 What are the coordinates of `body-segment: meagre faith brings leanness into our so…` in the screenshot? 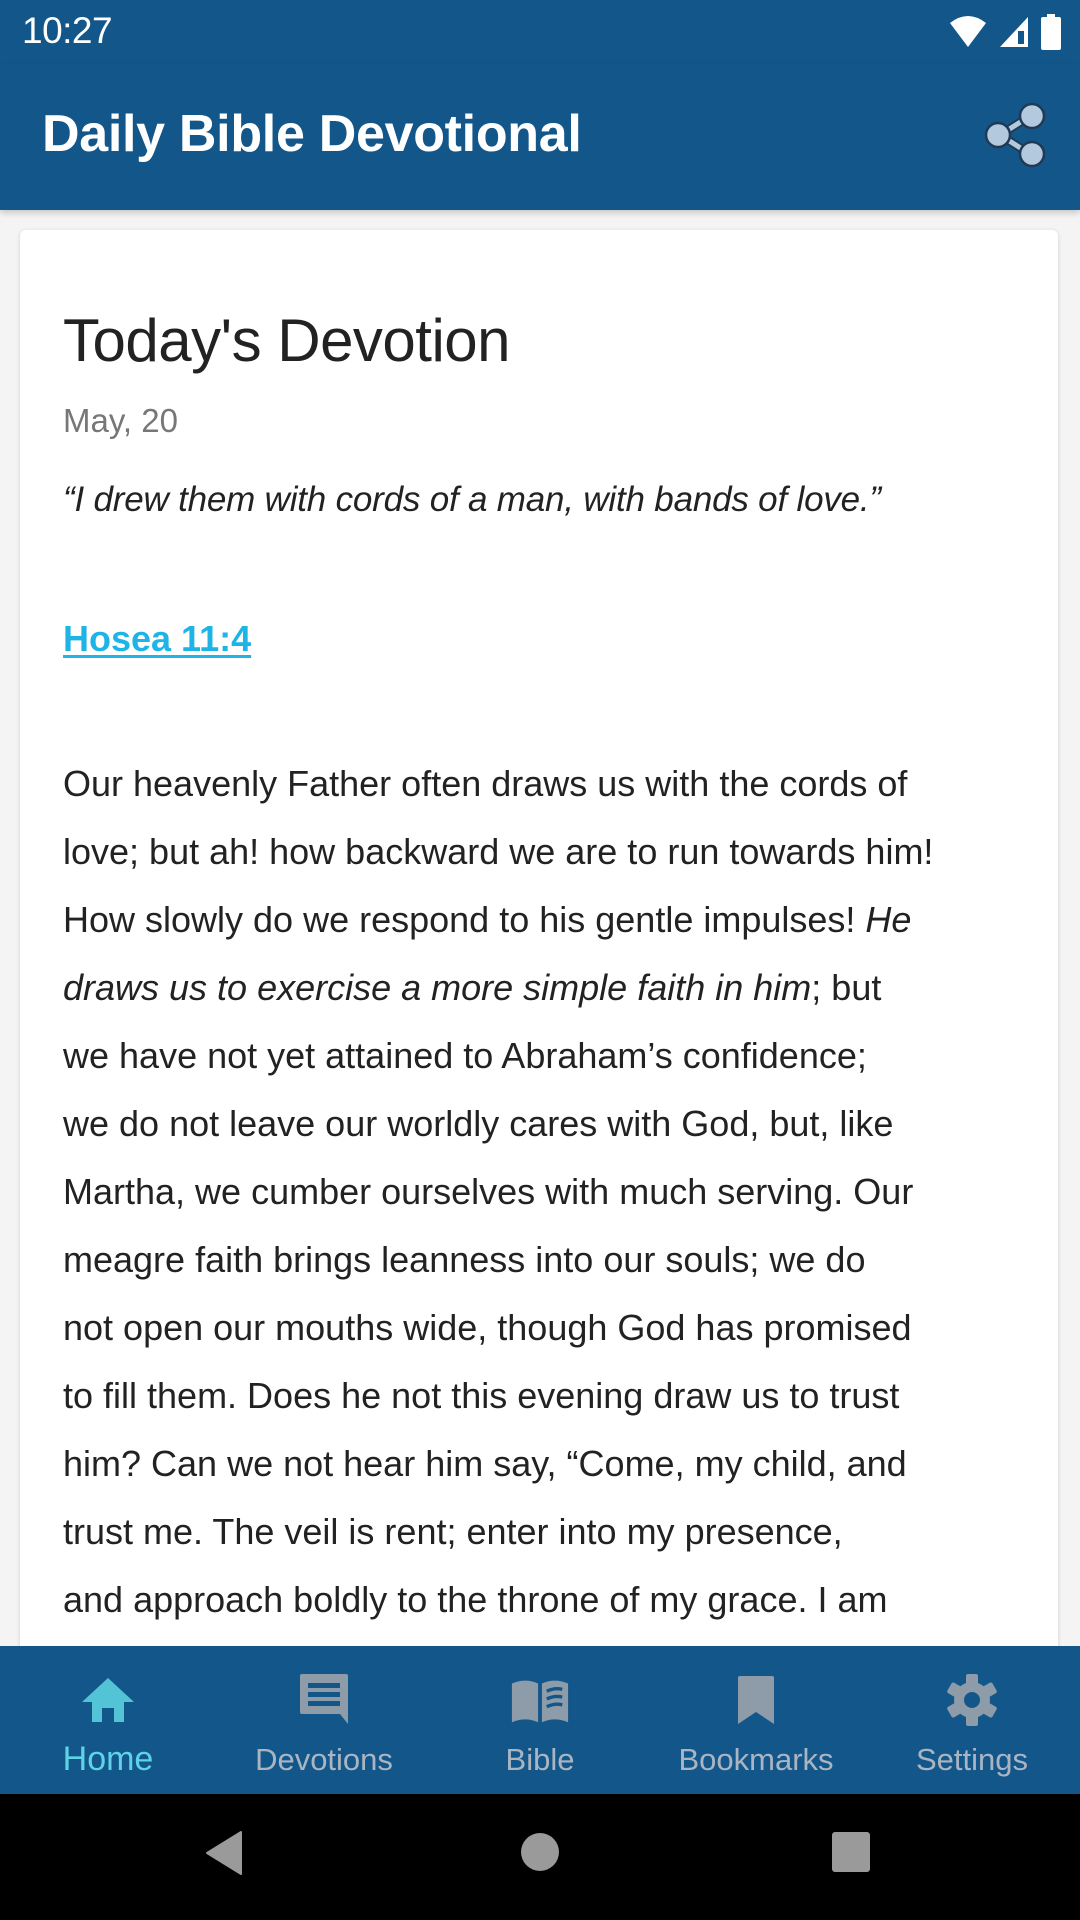 It's located at (464, 1259).